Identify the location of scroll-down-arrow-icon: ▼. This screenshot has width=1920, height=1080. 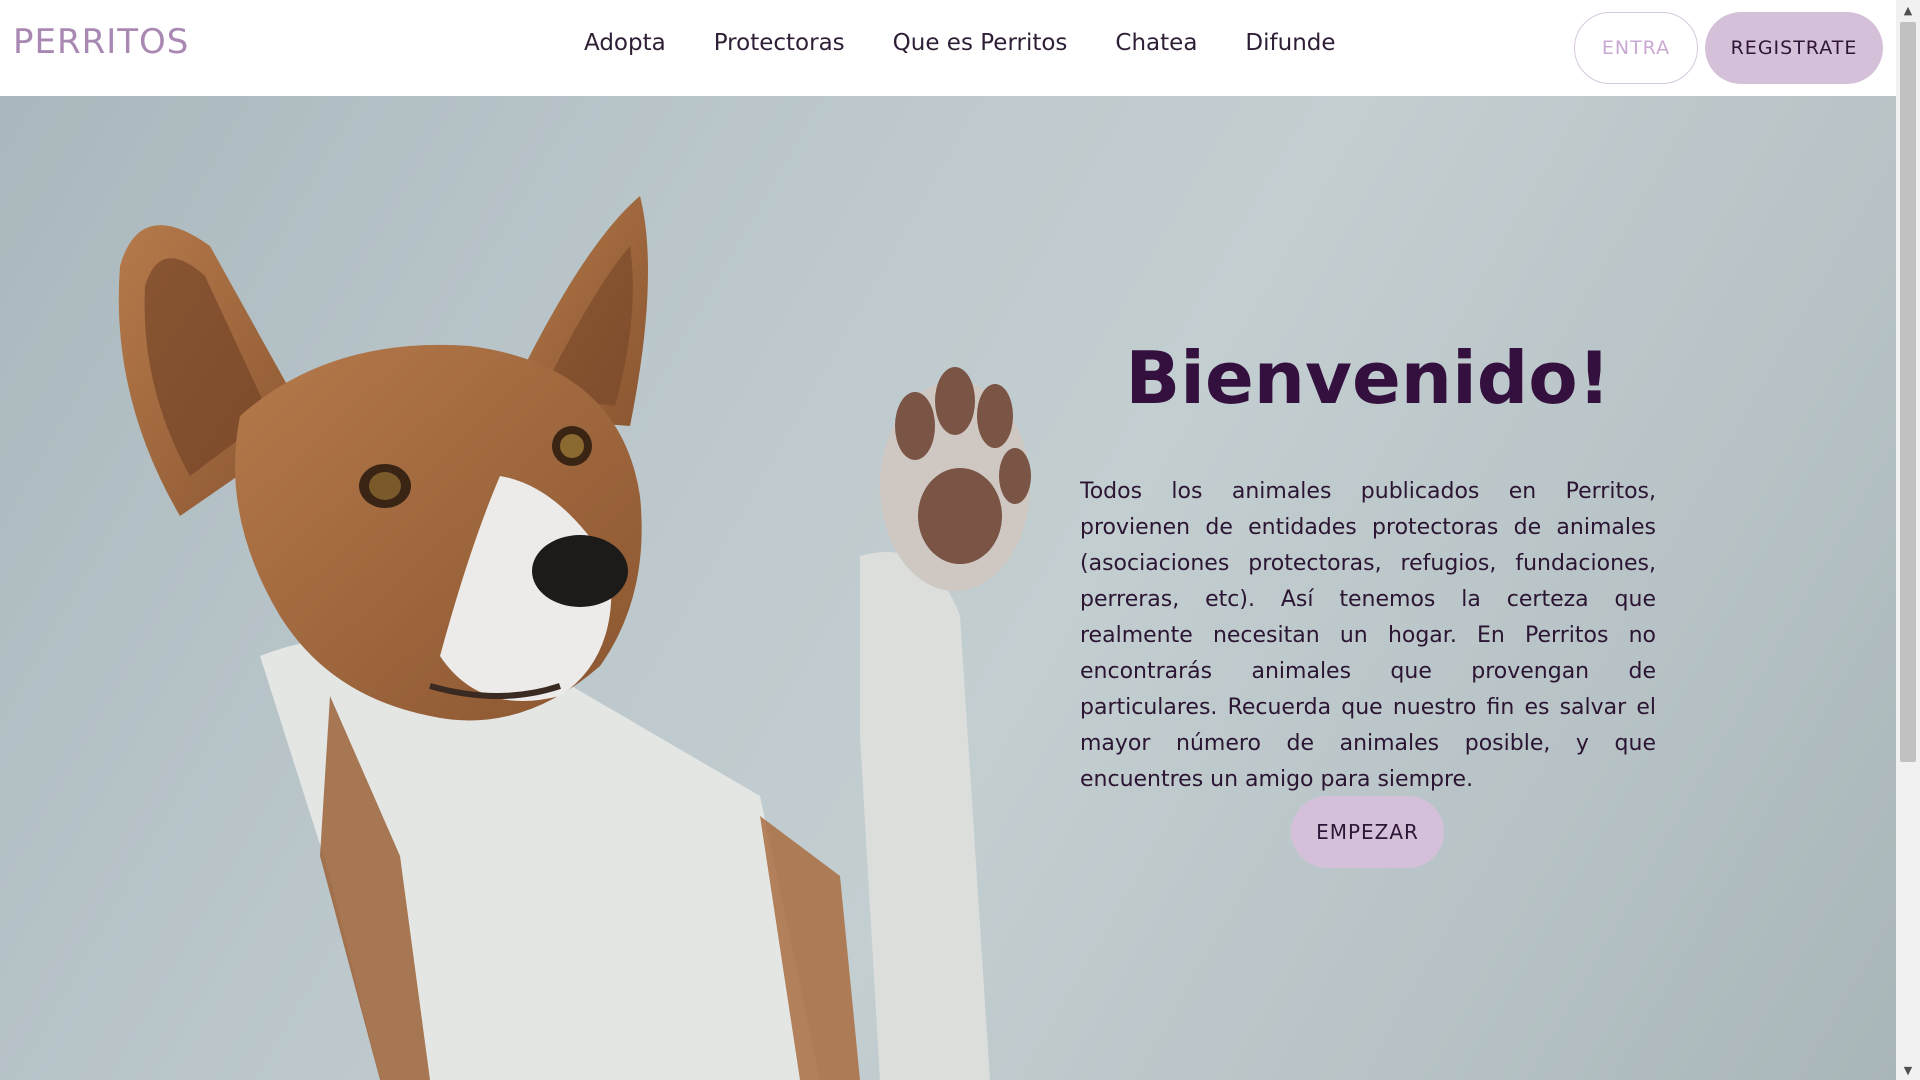
(1908, 1070).